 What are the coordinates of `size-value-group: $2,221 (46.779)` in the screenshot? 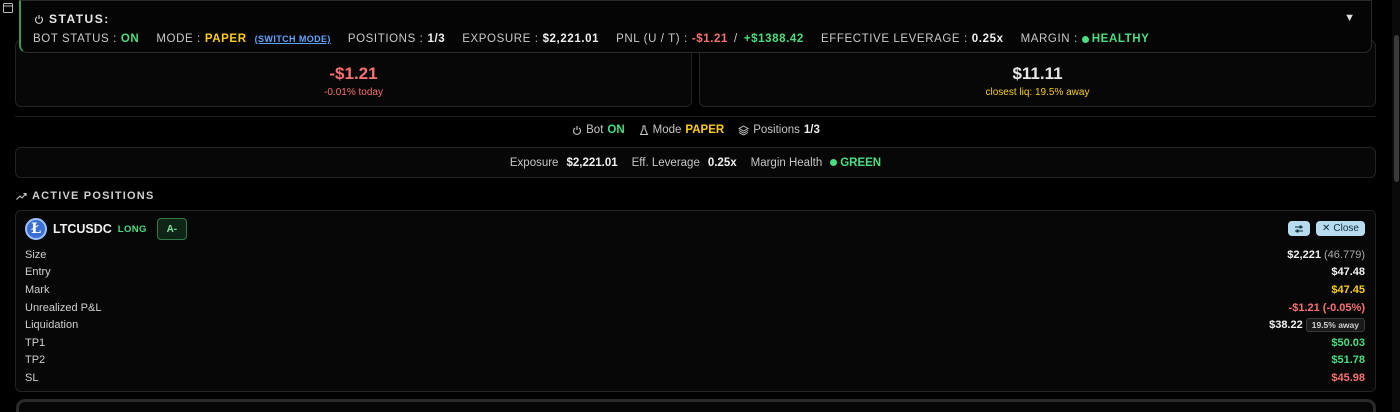 It's located at (1326, 255).